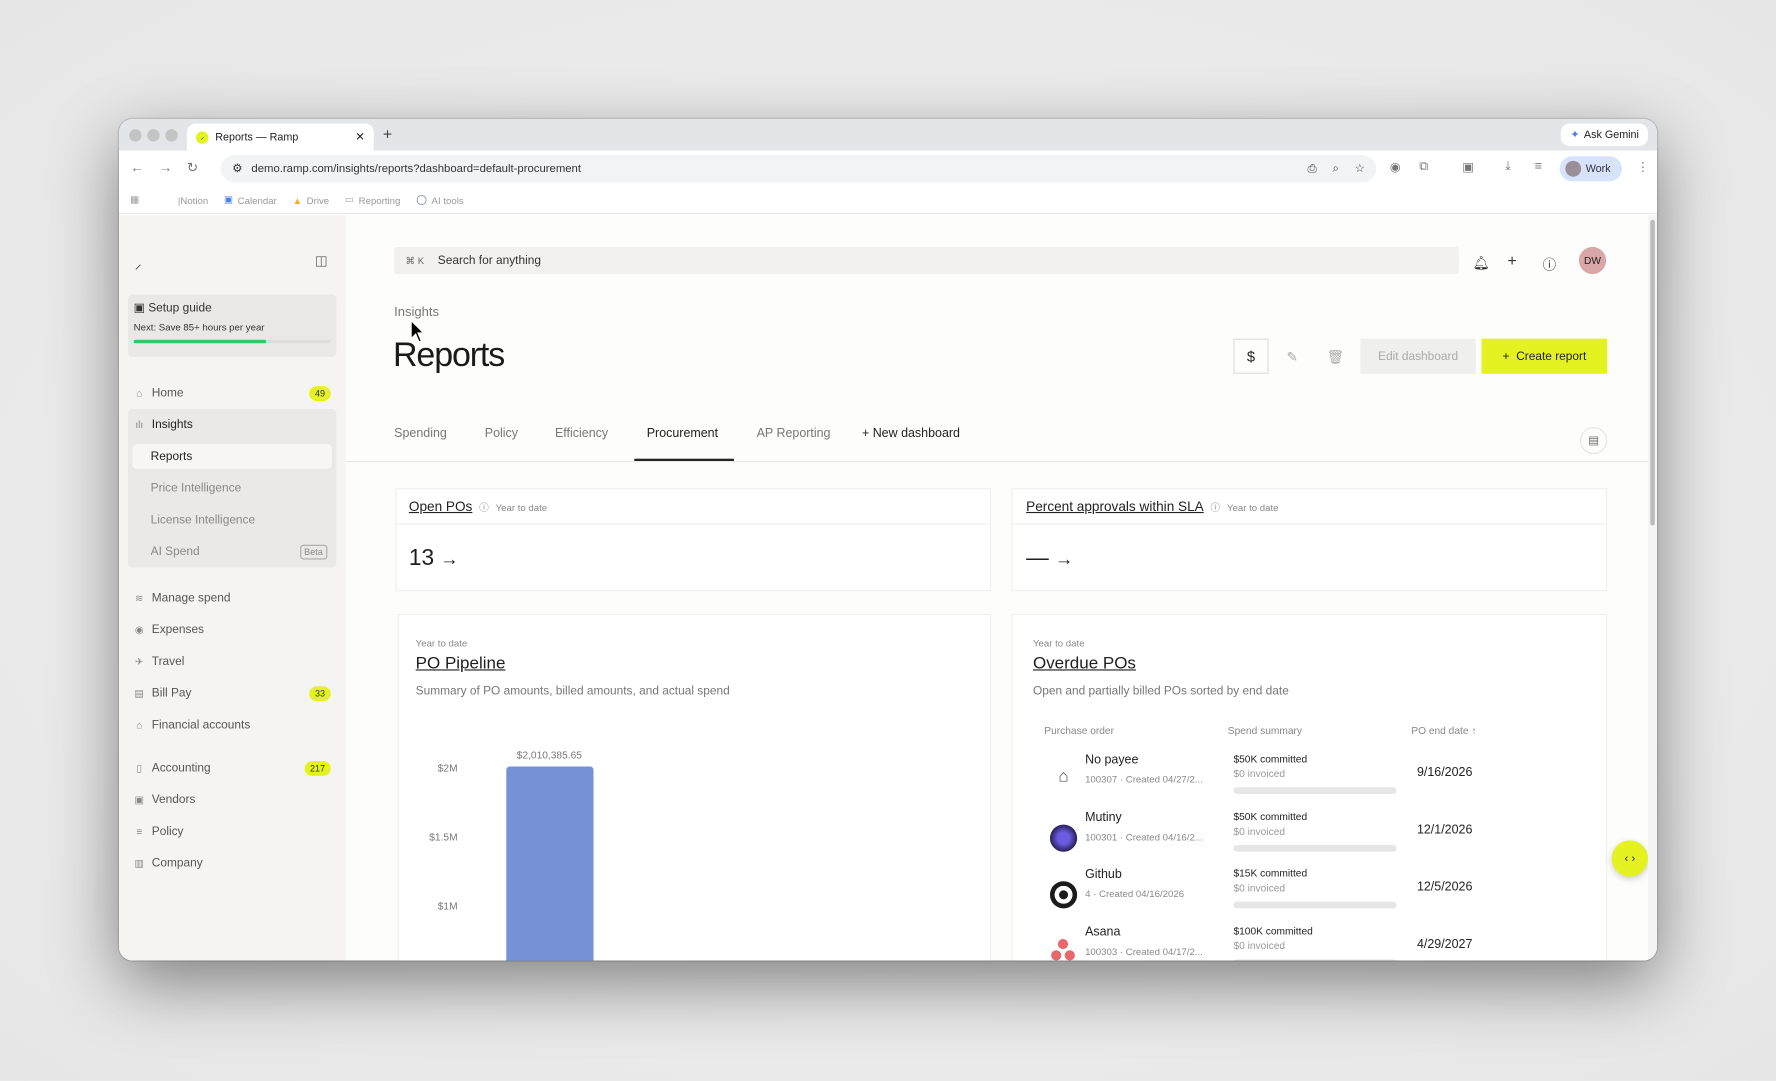 This screenshot has height=1081, width=1776. What do you see at coordinates (461, 663) in the screenshot?
I see `card-title: PO Pipeline` at bounding box center [461, 663].